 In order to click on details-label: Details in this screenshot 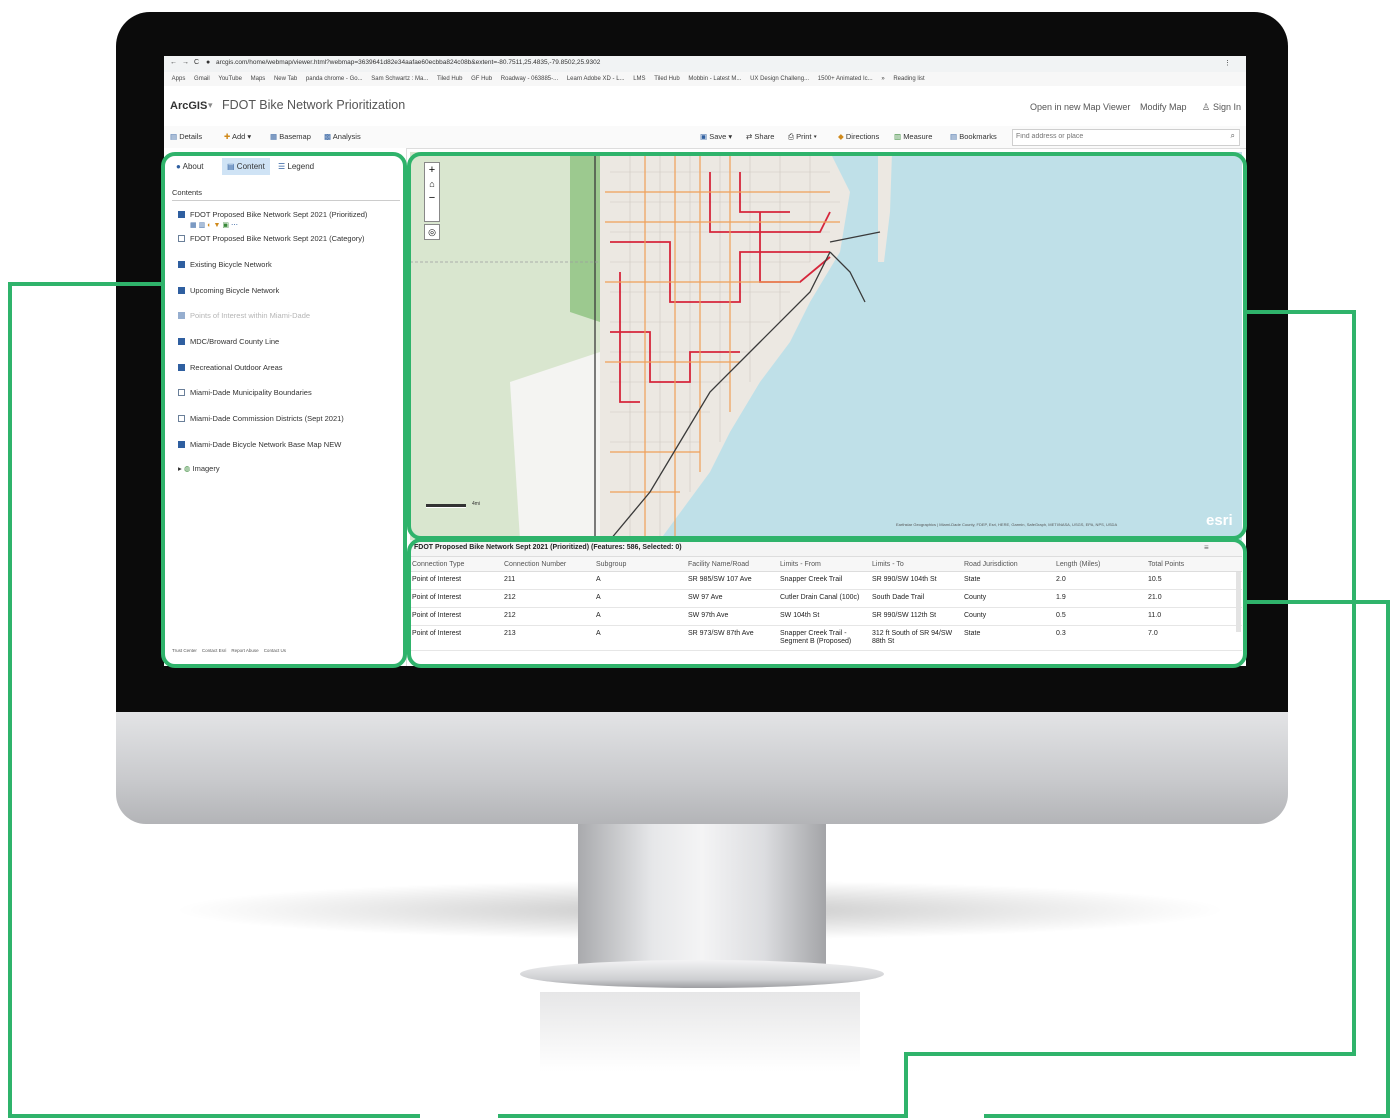, I will do `click(191, 136)`.